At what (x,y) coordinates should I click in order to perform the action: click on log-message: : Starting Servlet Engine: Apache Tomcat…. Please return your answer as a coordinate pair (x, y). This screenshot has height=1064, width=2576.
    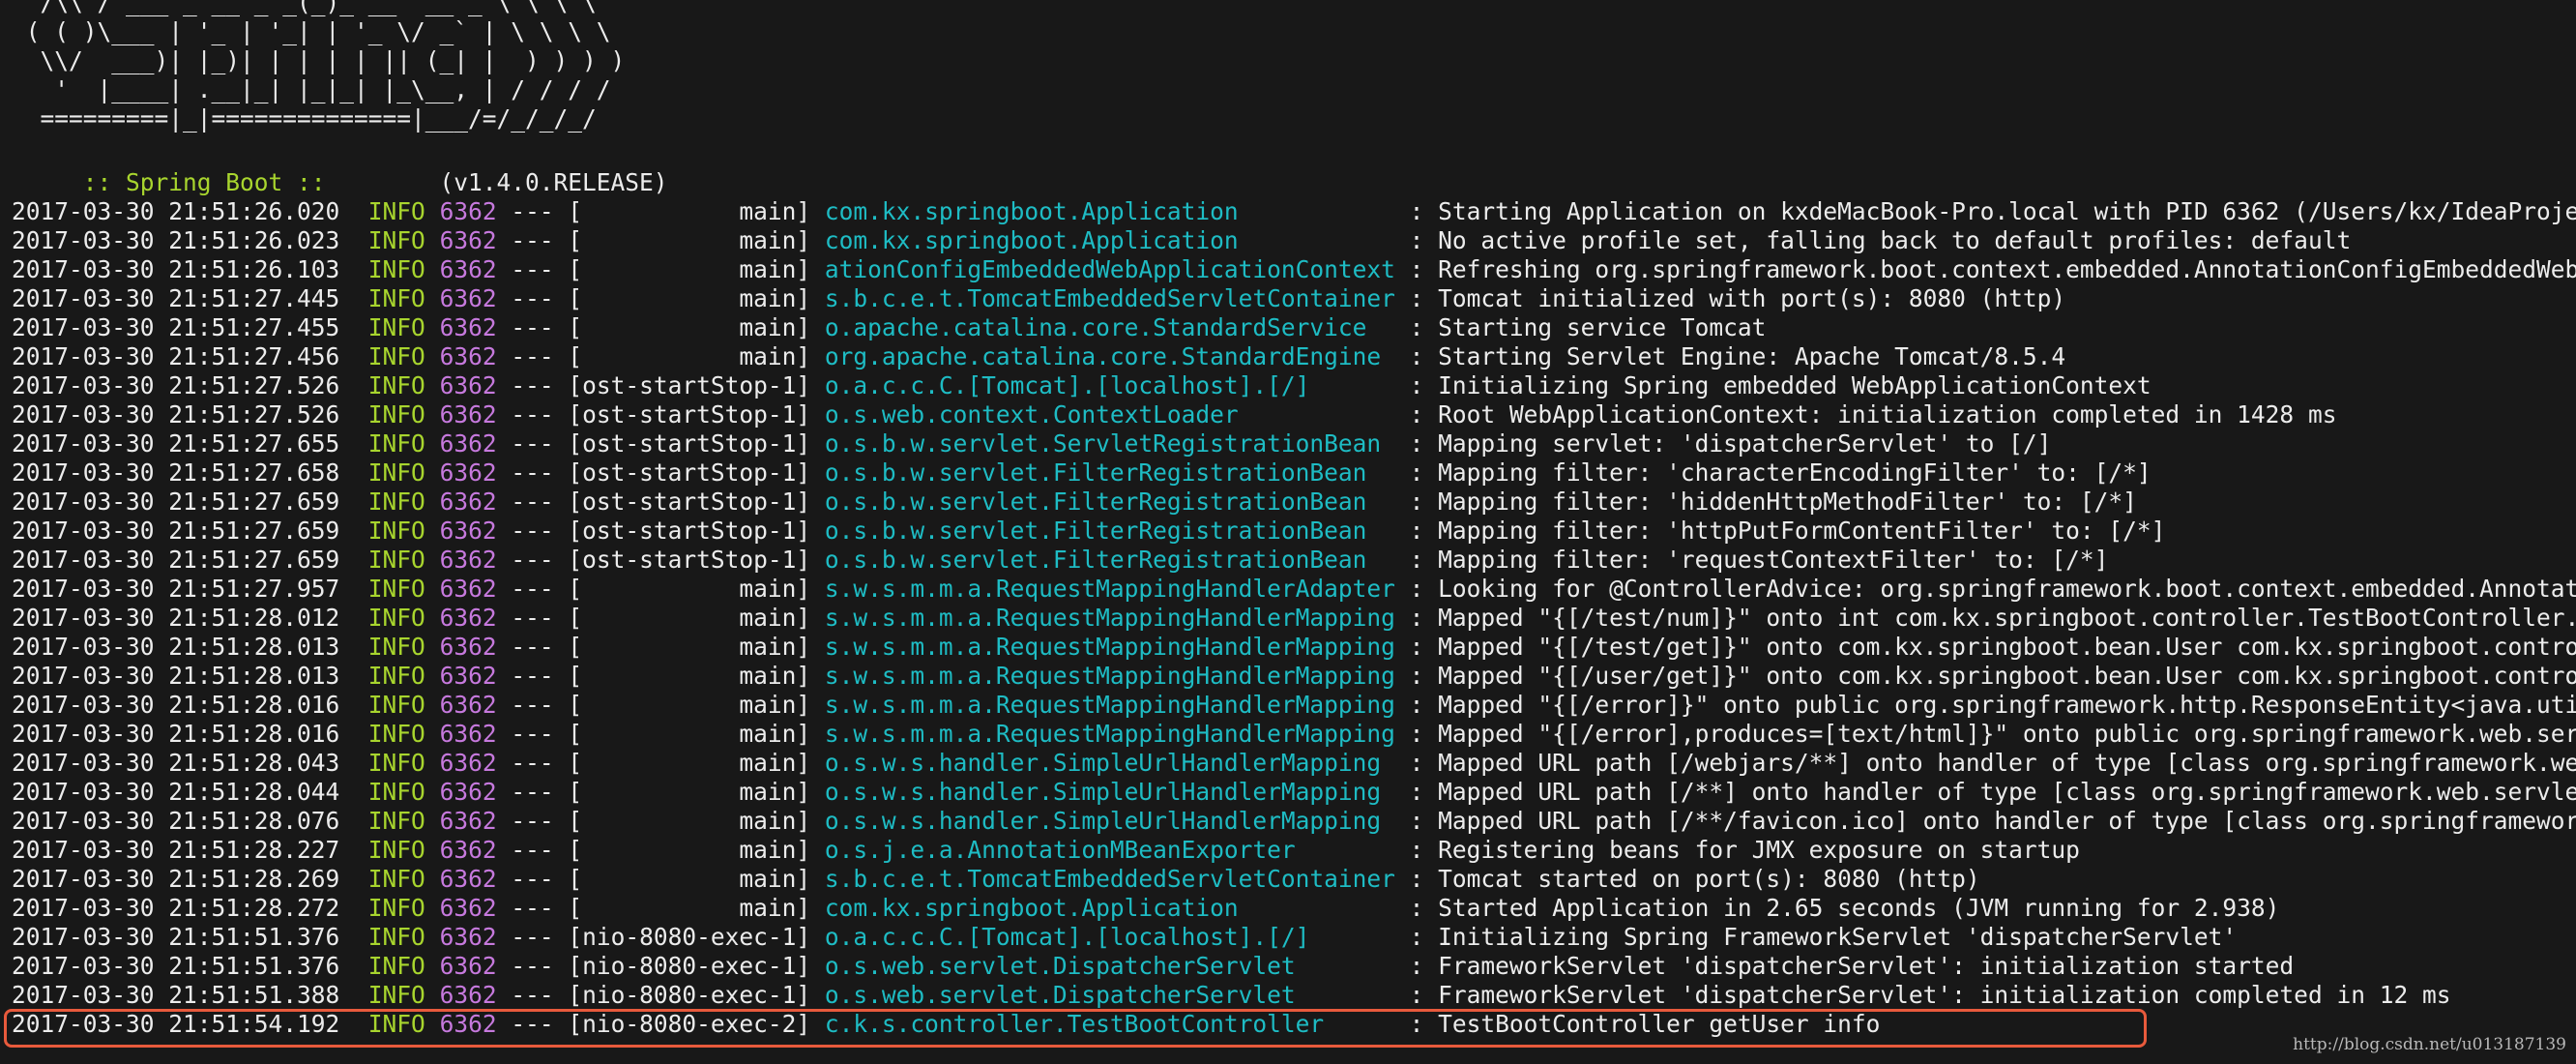
    Looking at the image, I should click on (1730, 356).